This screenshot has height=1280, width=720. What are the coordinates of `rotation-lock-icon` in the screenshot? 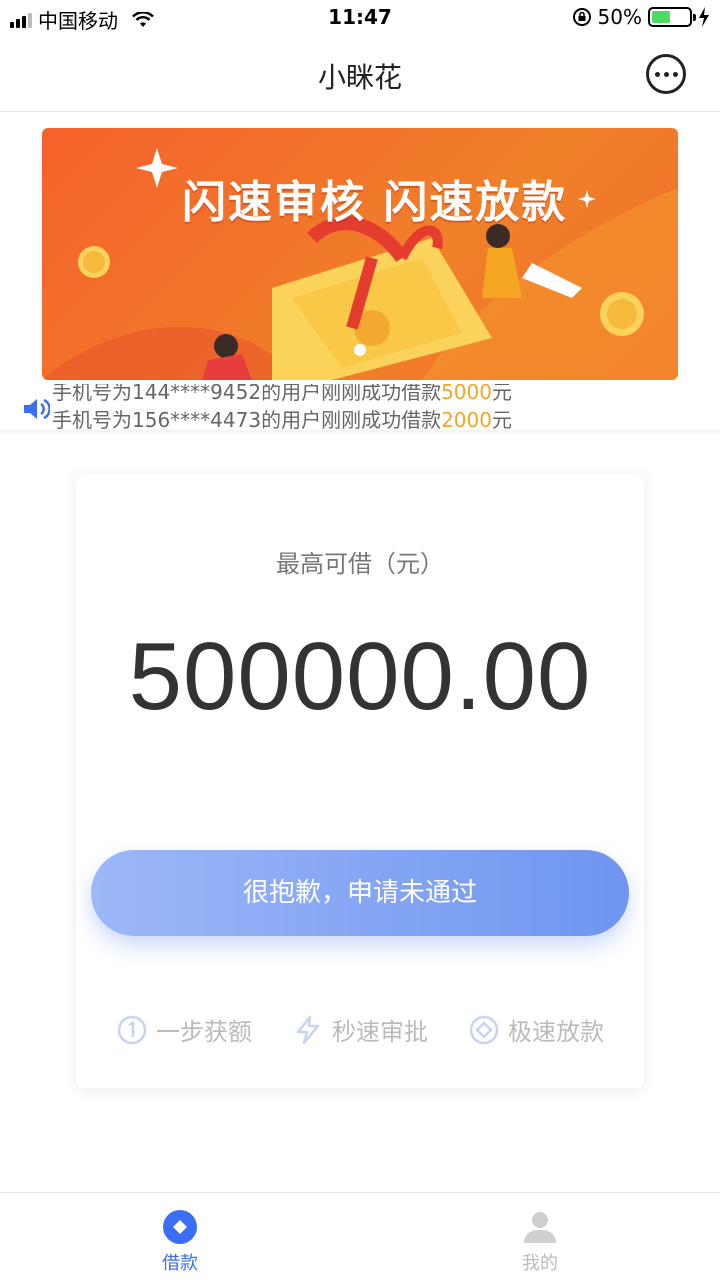 It's located at (581, 17).